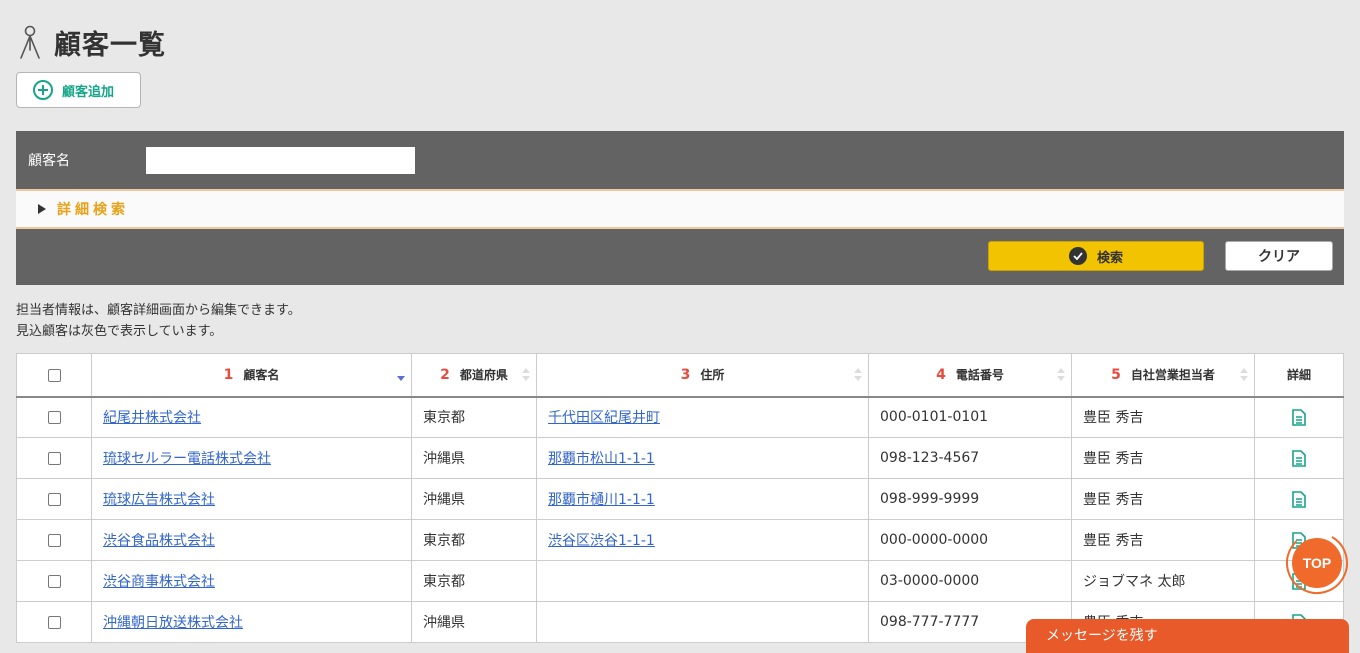 This screenshot has width=1360, height=653. I want to click on phone-cell: 03-0000-0000, so click(970, 581).